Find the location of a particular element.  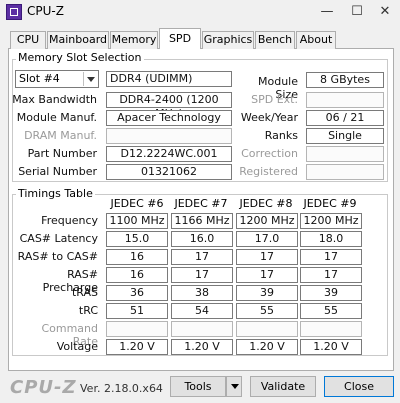

serial-number-field: 01321062 is located at coordinates (169, 172).